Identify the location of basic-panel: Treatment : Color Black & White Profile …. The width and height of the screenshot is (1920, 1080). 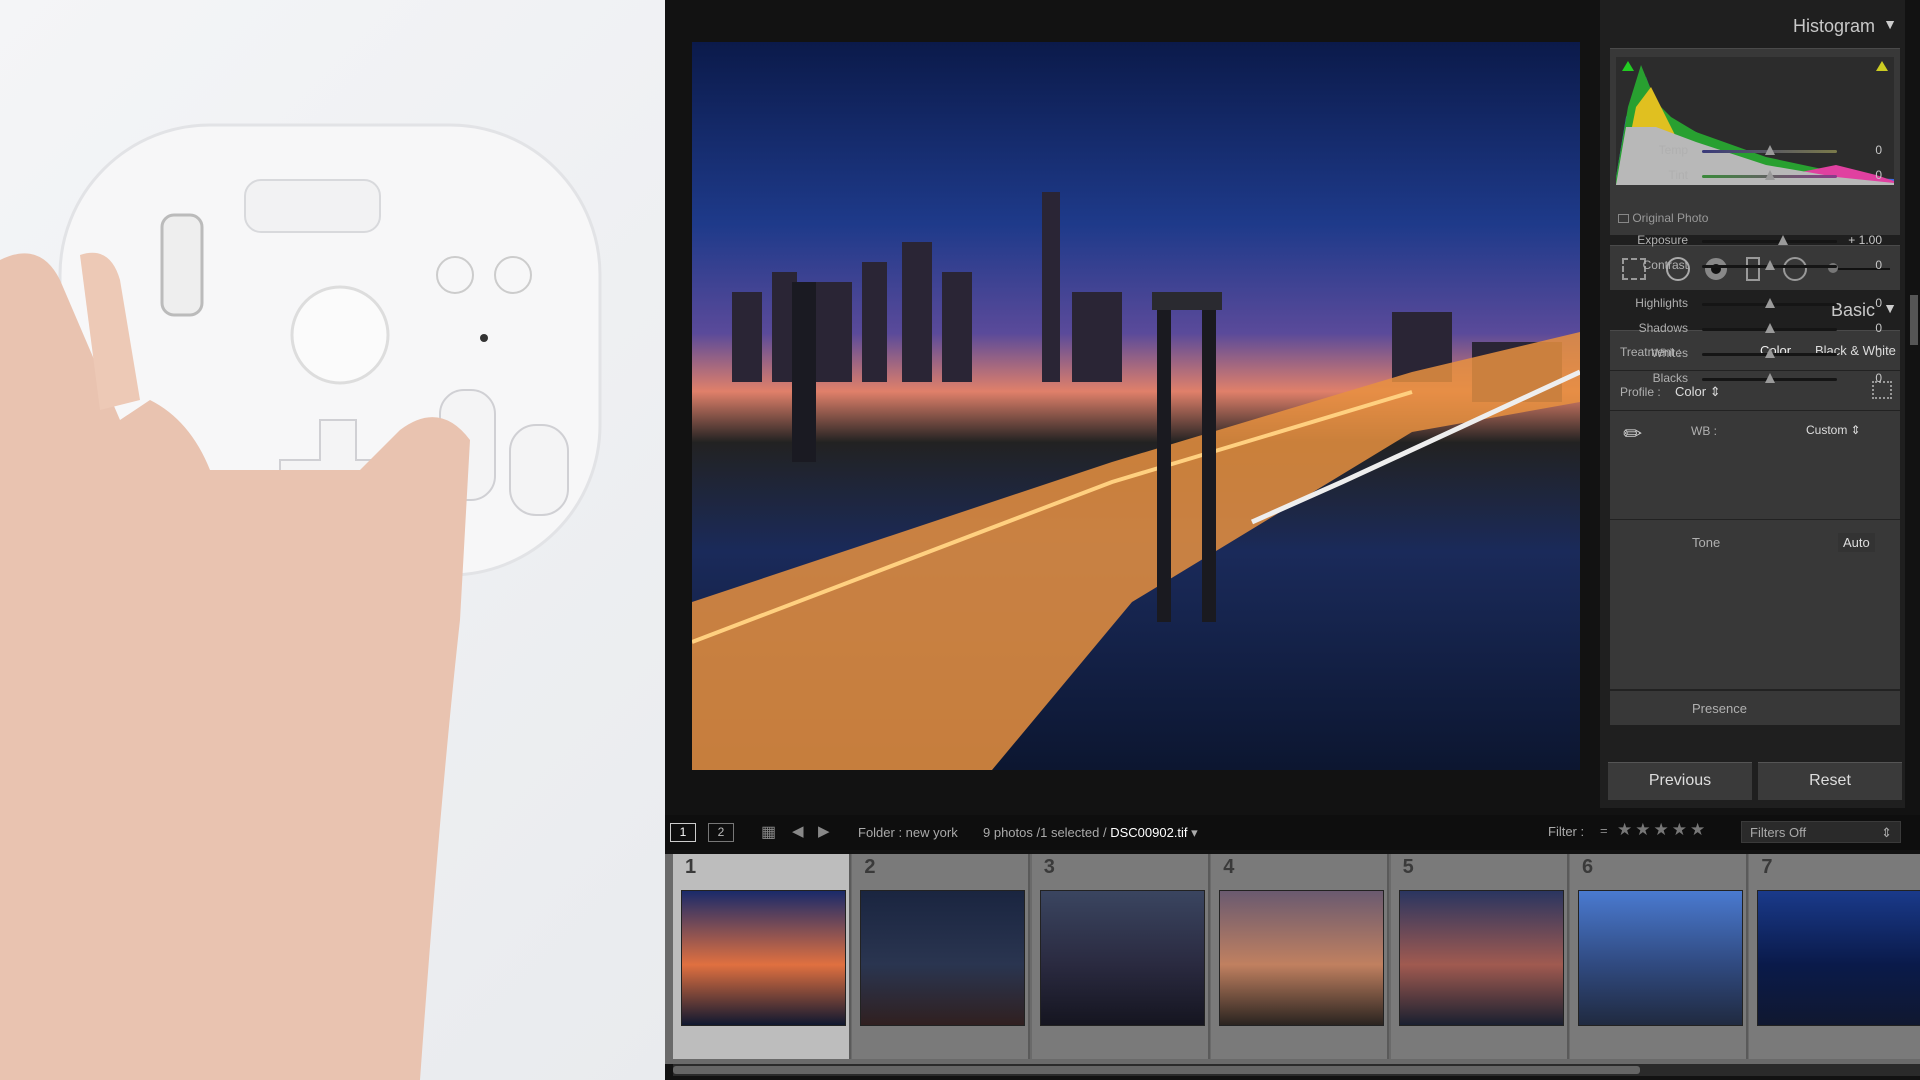
(1755, 434).